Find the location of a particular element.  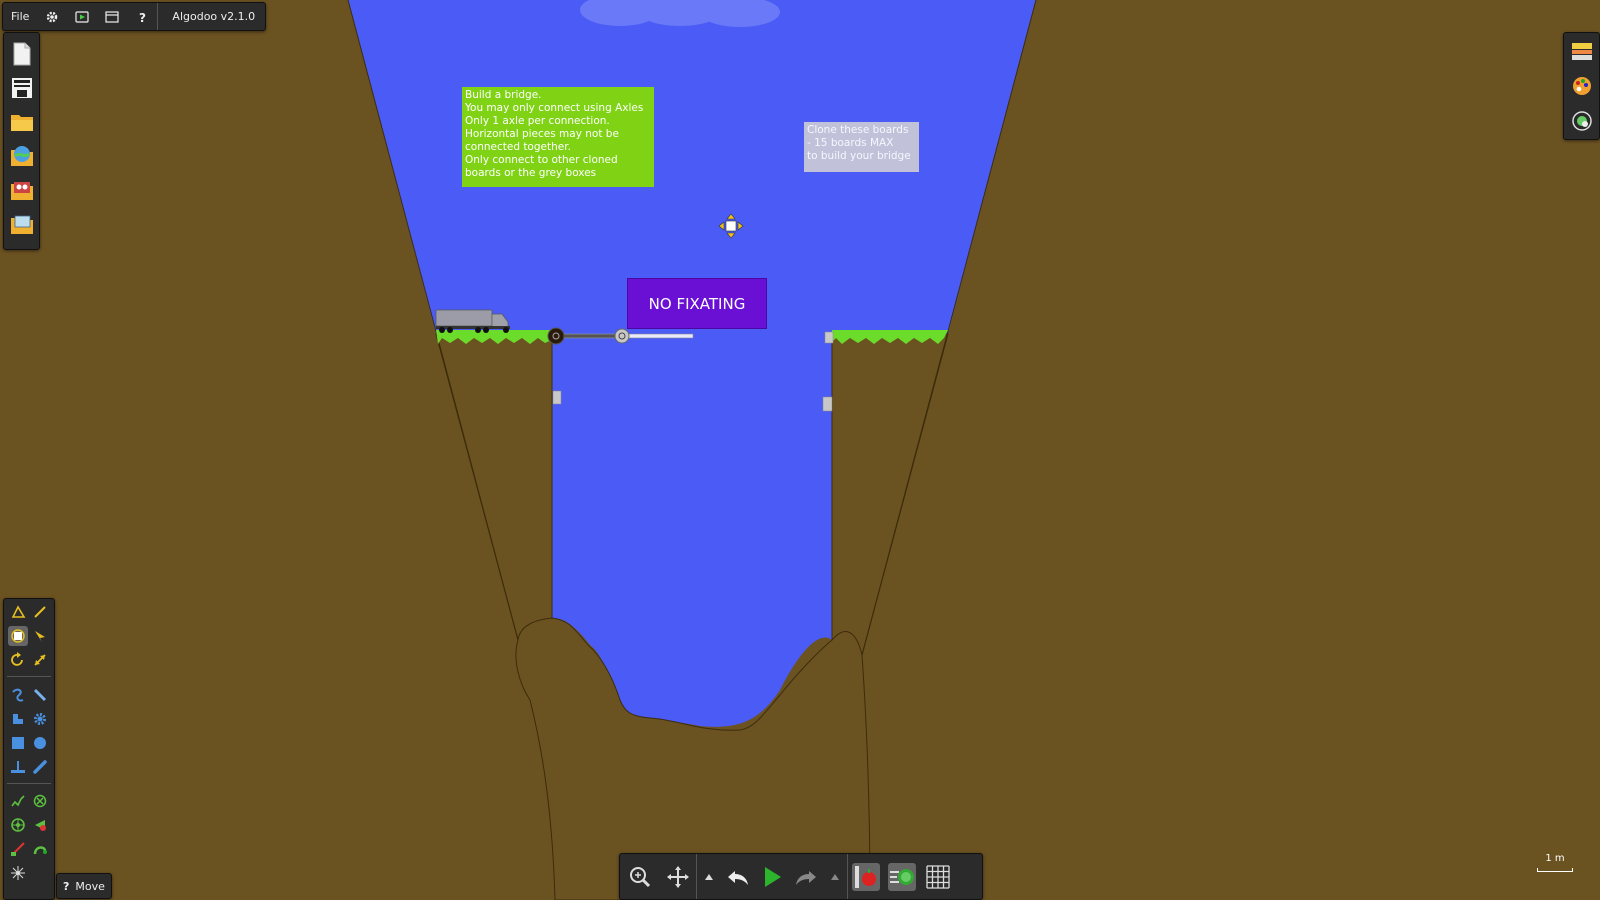

new-scene-icon is located at coordinates (22, 54).